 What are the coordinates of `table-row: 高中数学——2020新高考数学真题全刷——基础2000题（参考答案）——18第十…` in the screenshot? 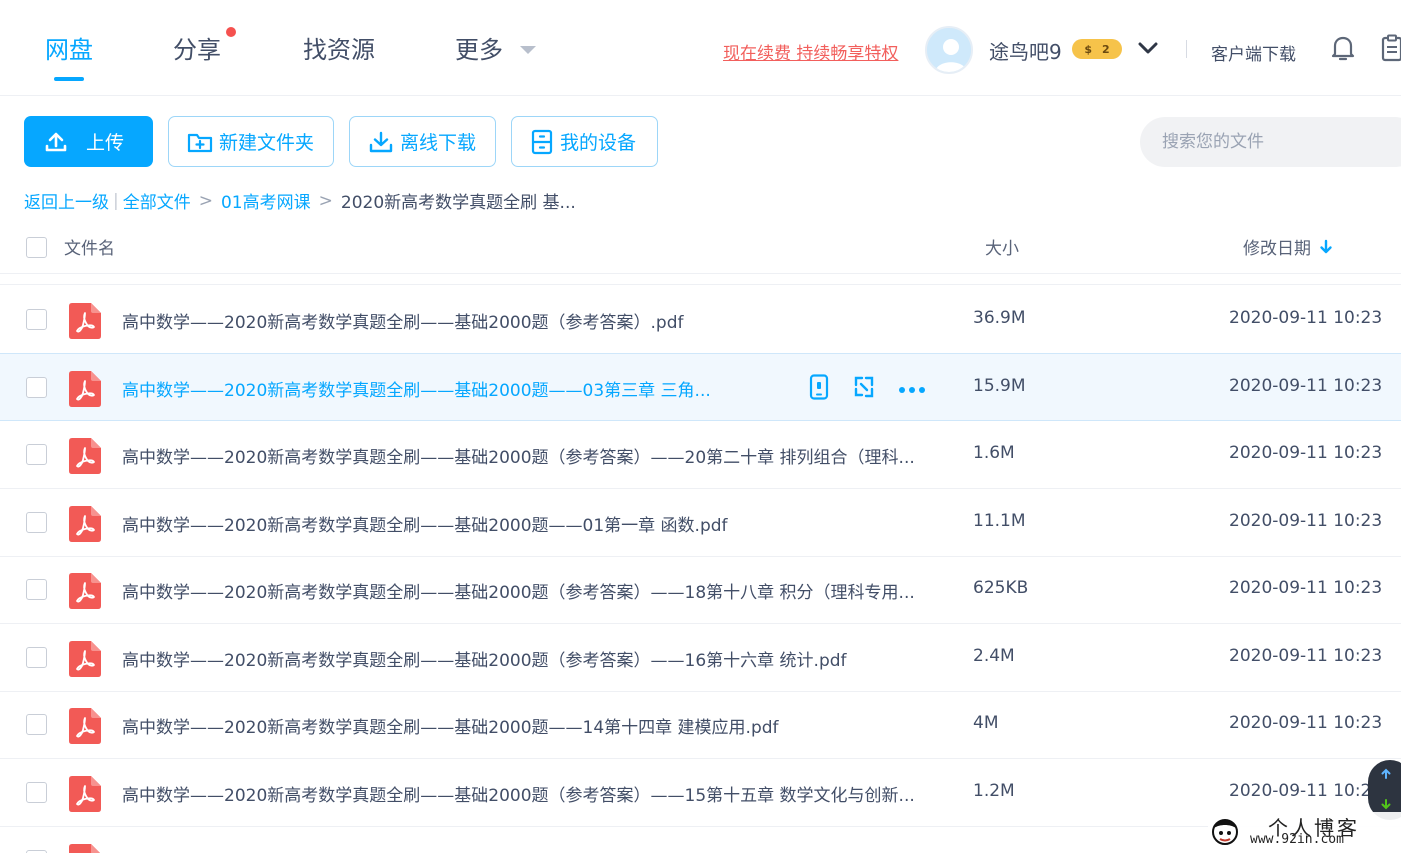 It's located at (700, 590).